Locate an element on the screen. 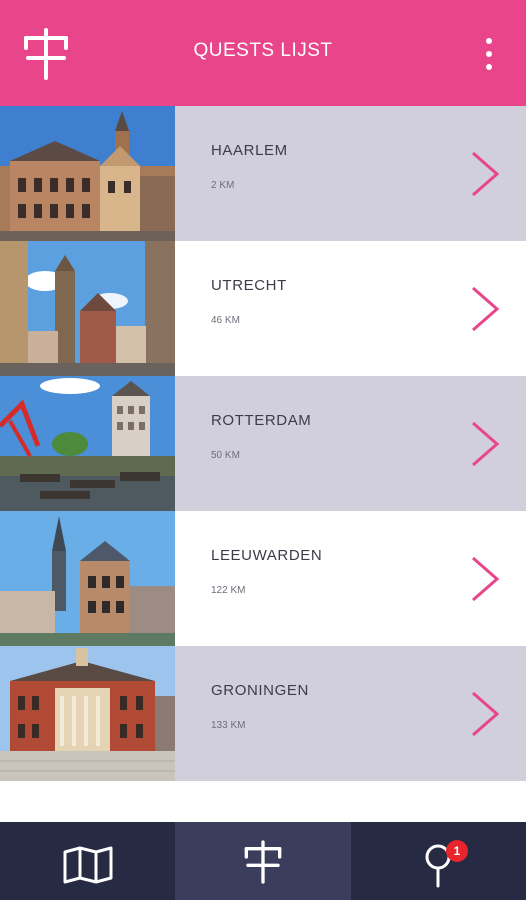  quest-name: GRONINGEN is located at coordinates (260, 690).